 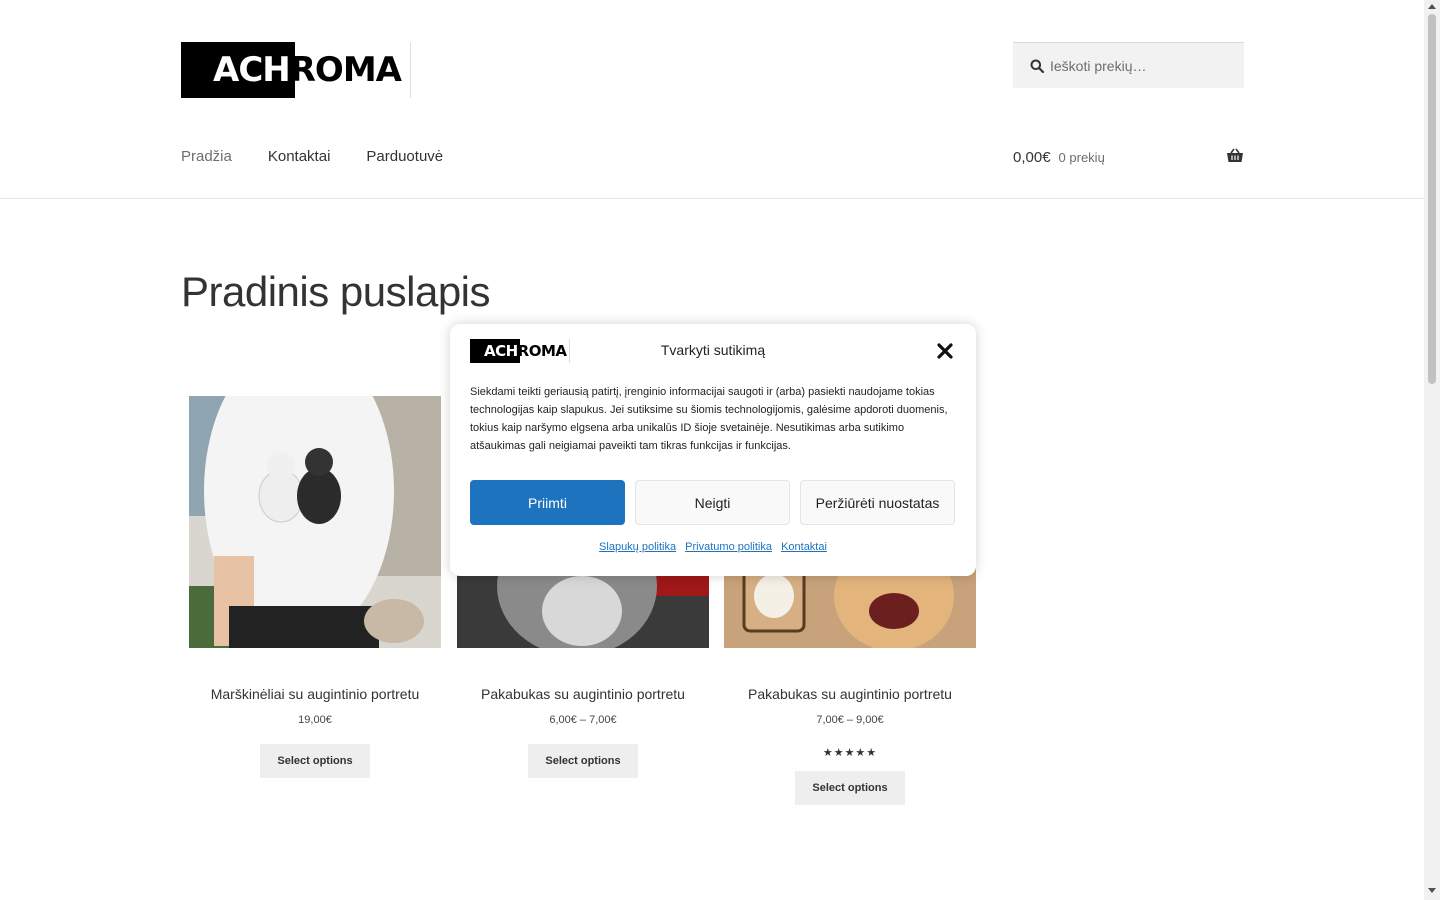 I want to click on view-preferences-button: Peržiūrėti nuostatas, so click(x=877, y=502).